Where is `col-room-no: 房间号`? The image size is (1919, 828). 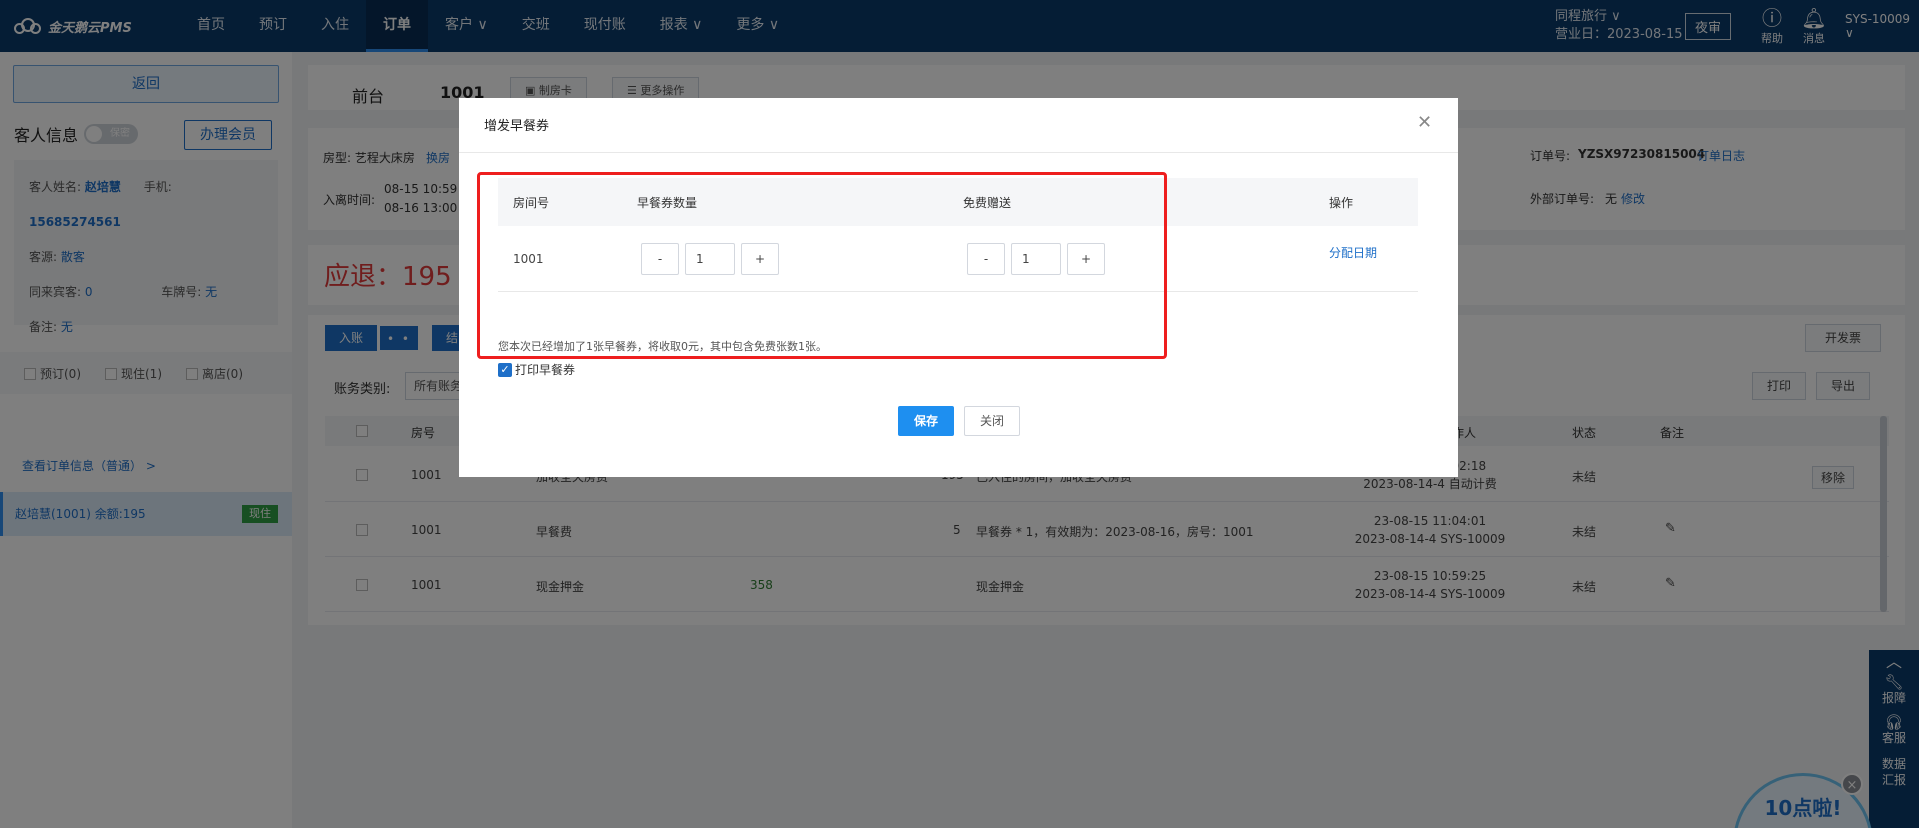
col-room-no: 房间号 is located at coordinates (531, 203).